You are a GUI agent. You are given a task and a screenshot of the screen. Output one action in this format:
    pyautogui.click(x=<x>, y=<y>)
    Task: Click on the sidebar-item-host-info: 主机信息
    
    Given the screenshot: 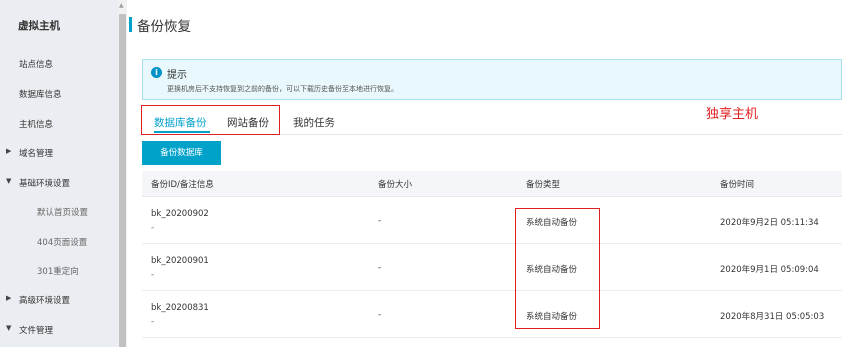 What is the action you would take?
    pyautogui.click(x=59, y=125)
    